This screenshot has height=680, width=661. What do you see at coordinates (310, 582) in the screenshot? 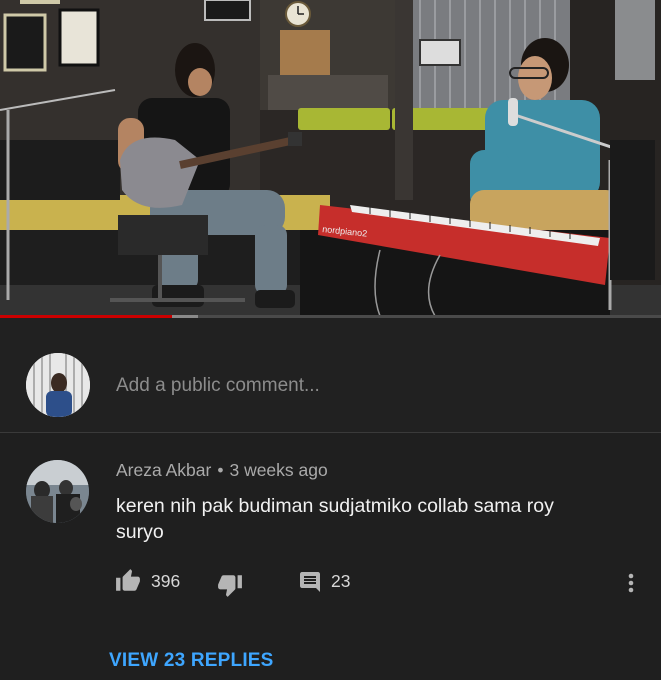
I see `reply-icon` at bounding box center [310, 582].